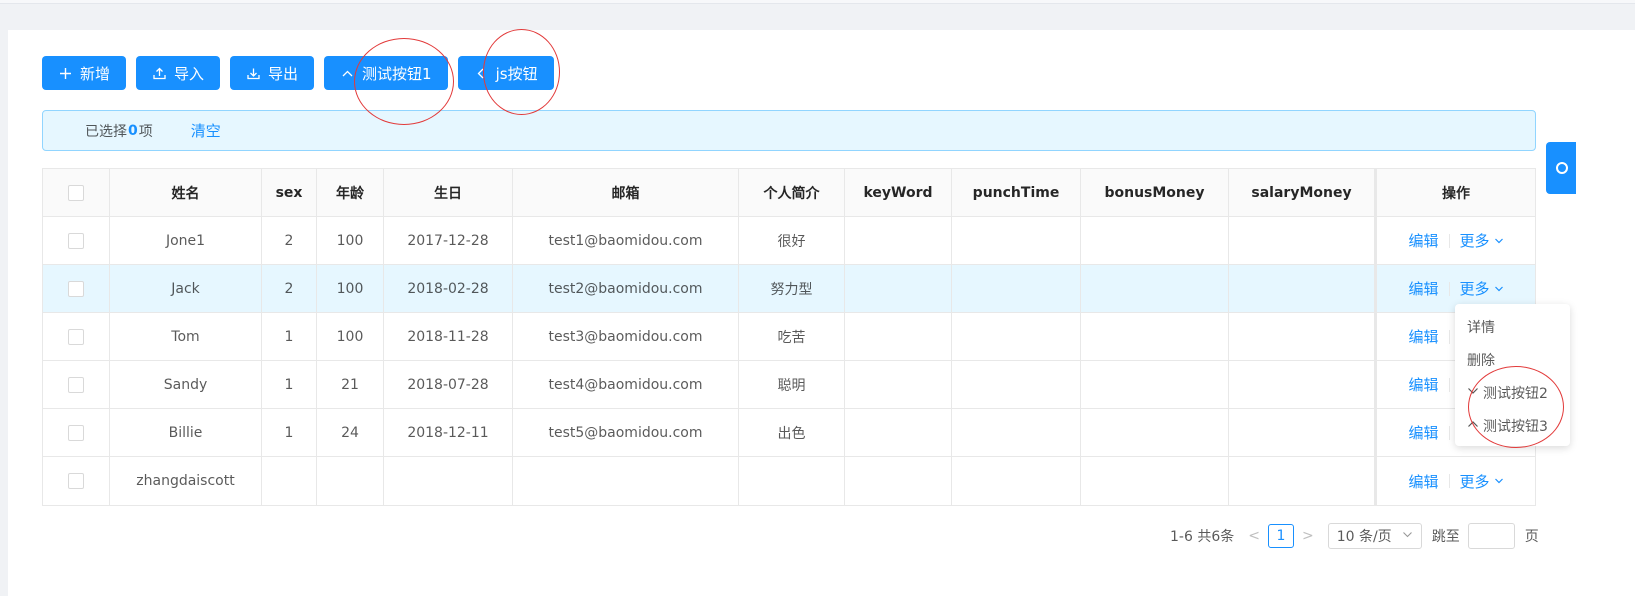 This screenshot has height=596, width=1635. Describe the element at coordinates (178, 73) in the screenshot. I see `import-button: 导入` at that location.